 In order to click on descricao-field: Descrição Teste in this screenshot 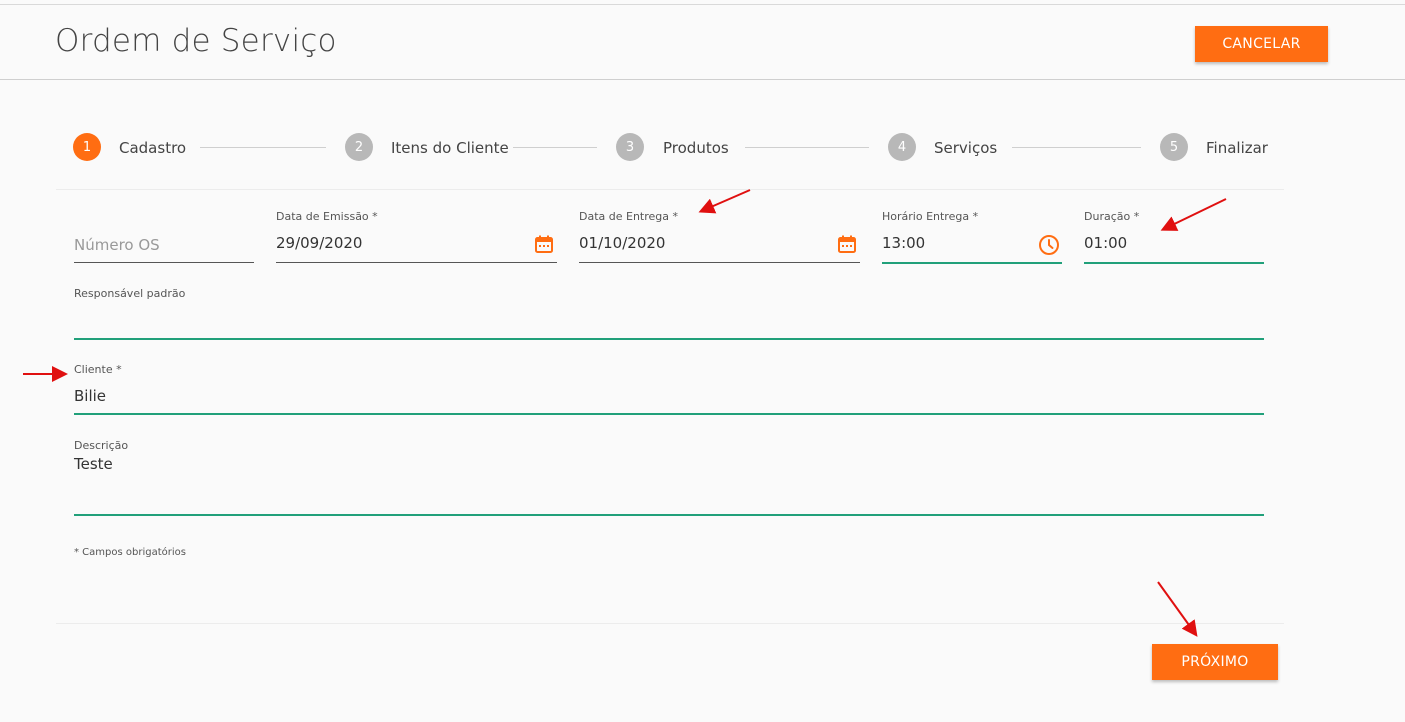, I will do `click(669, 478)`.